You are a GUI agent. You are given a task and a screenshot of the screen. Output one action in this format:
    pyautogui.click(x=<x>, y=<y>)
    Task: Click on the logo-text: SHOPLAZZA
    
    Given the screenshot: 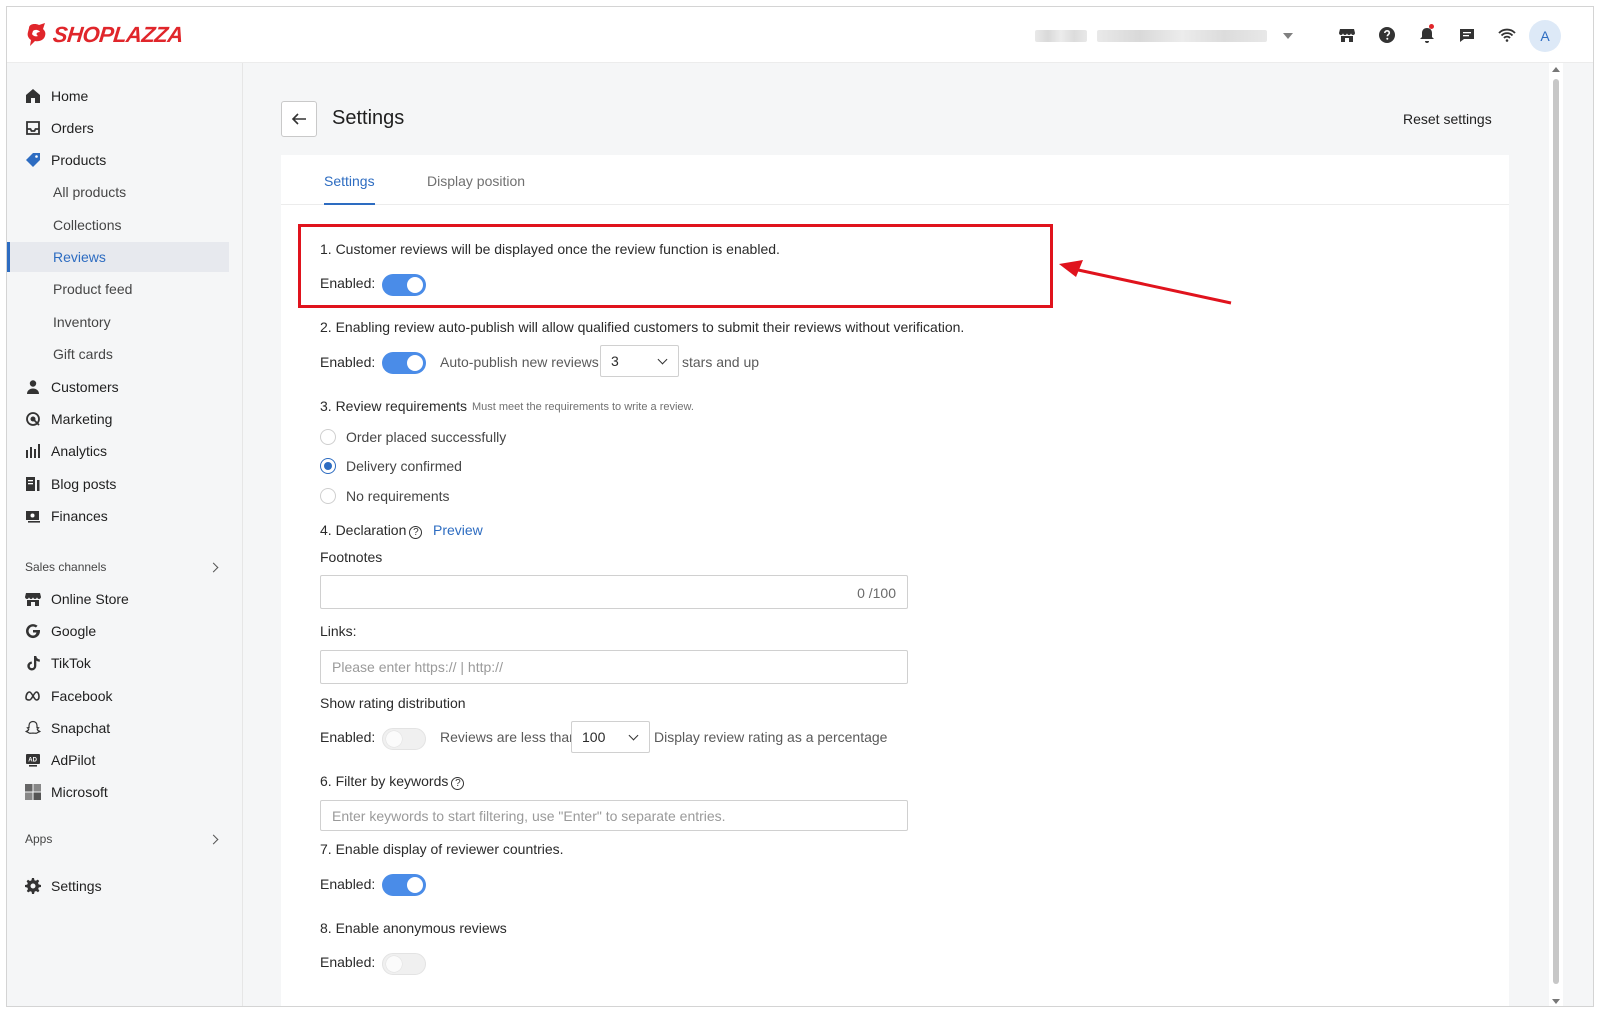 What is the action you would take?
    pyautogui.click(x=118, y=34)
    